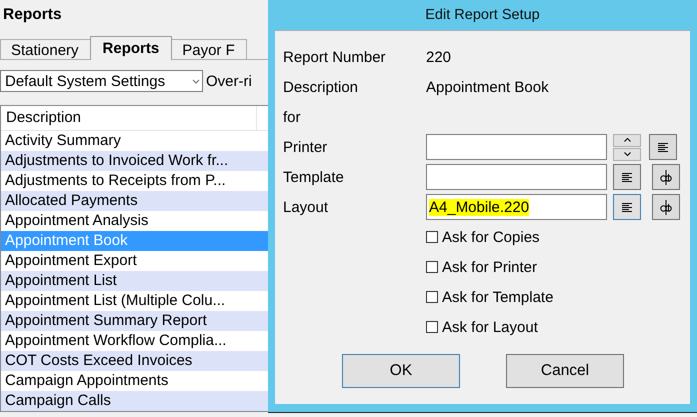  What do you see at coordinates (77, 221) in the screenshot?
I see `table-cell-text: Appointment Analysis` at bounding box center [77, 221].